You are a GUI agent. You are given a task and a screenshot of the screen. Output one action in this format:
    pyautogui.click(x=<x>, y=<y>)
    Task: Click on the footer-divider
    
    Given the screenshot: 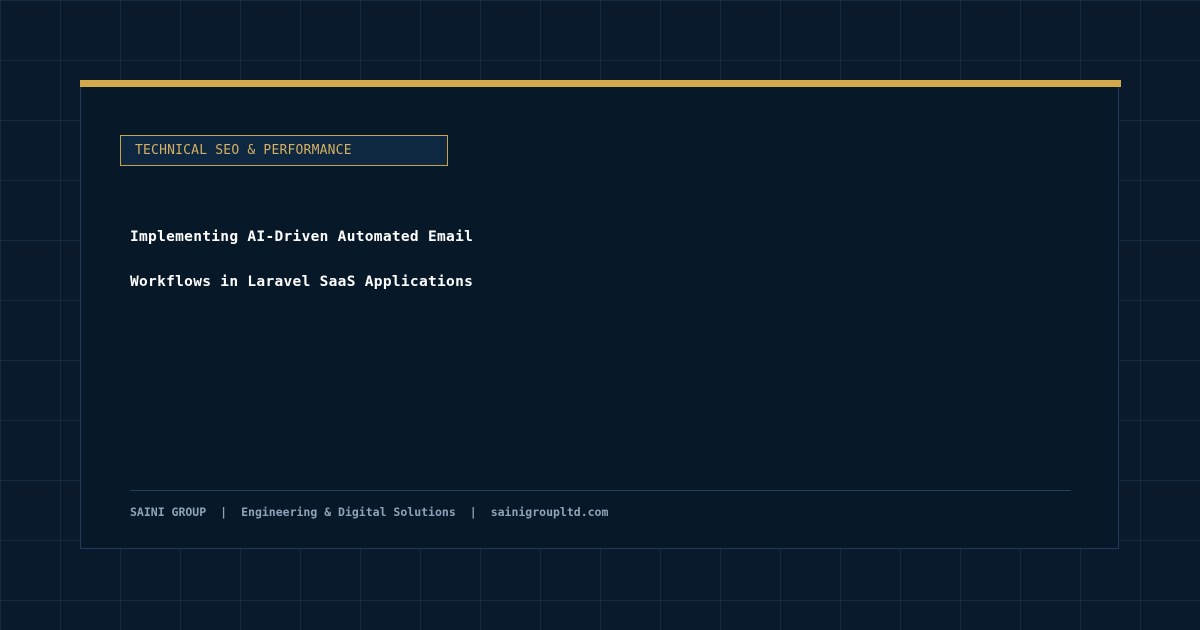 What is the action you would take?
    pyautogui.click(x=600, y=490)
    